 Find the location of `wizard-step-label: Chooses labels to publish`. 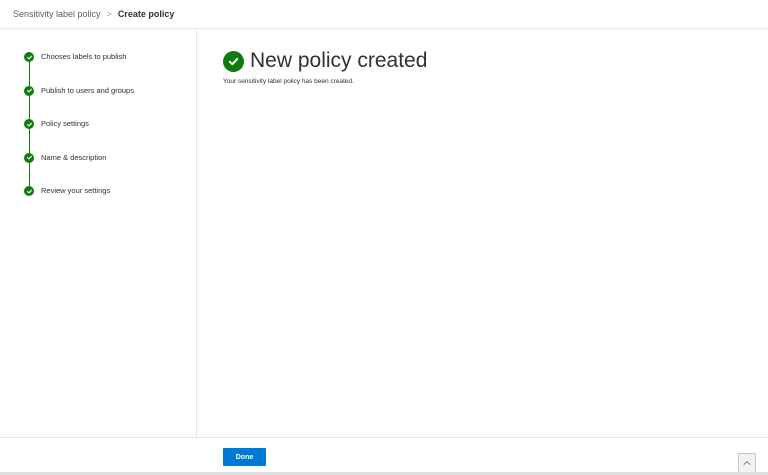

wizard-step-label: Chooses labels to publish is located at coordinates (84, 56).